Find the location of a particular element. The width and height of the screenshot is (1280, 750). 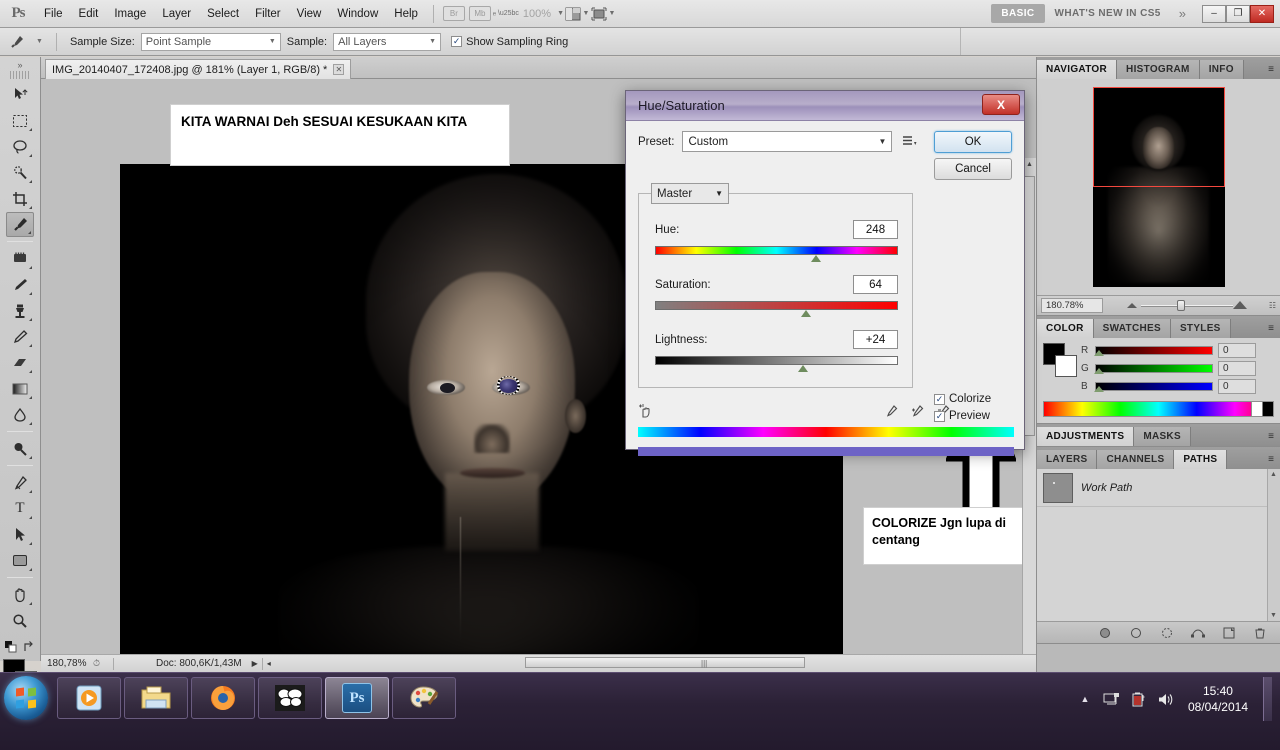

scroll-down-icon: ▼ is located at coordinates (1273, 615).